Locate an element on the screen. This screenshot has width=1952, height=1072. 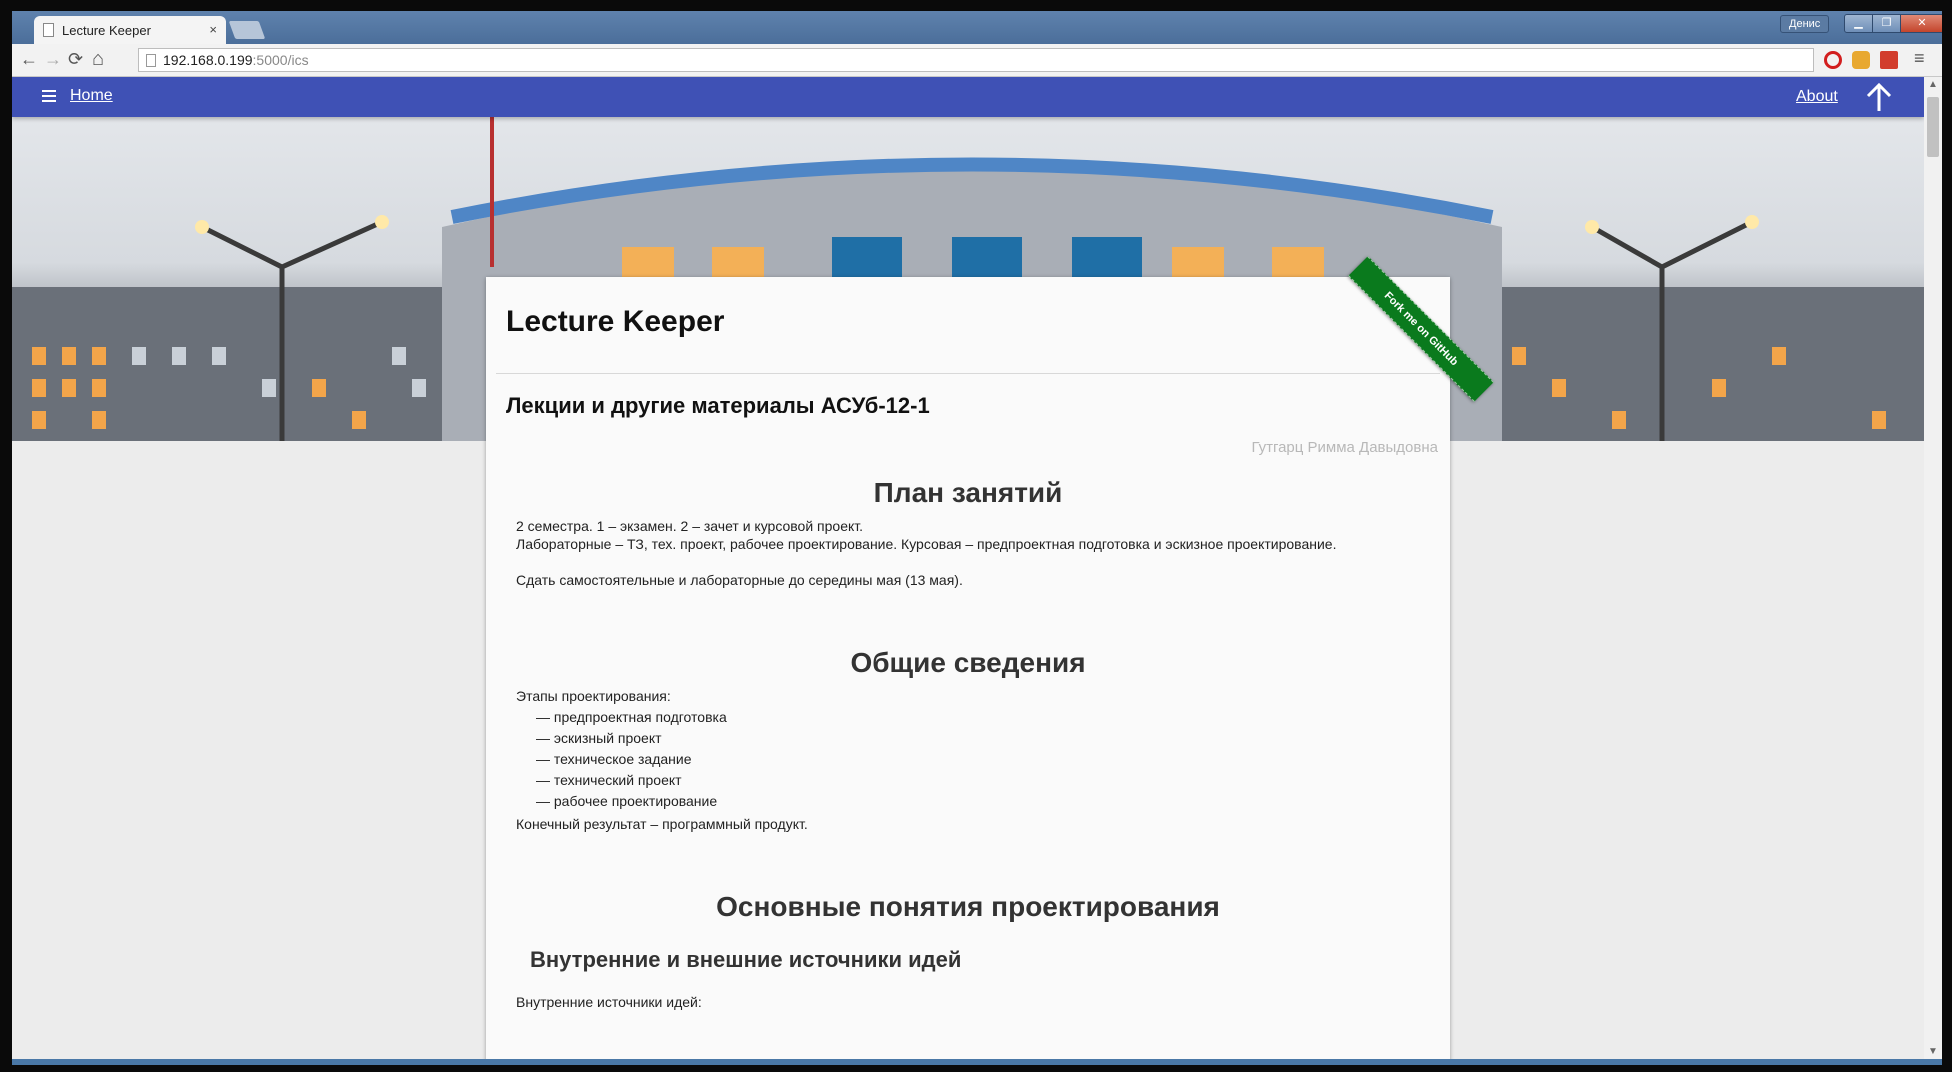
url-path: :5000/ics is located at coordinates (280, 60).